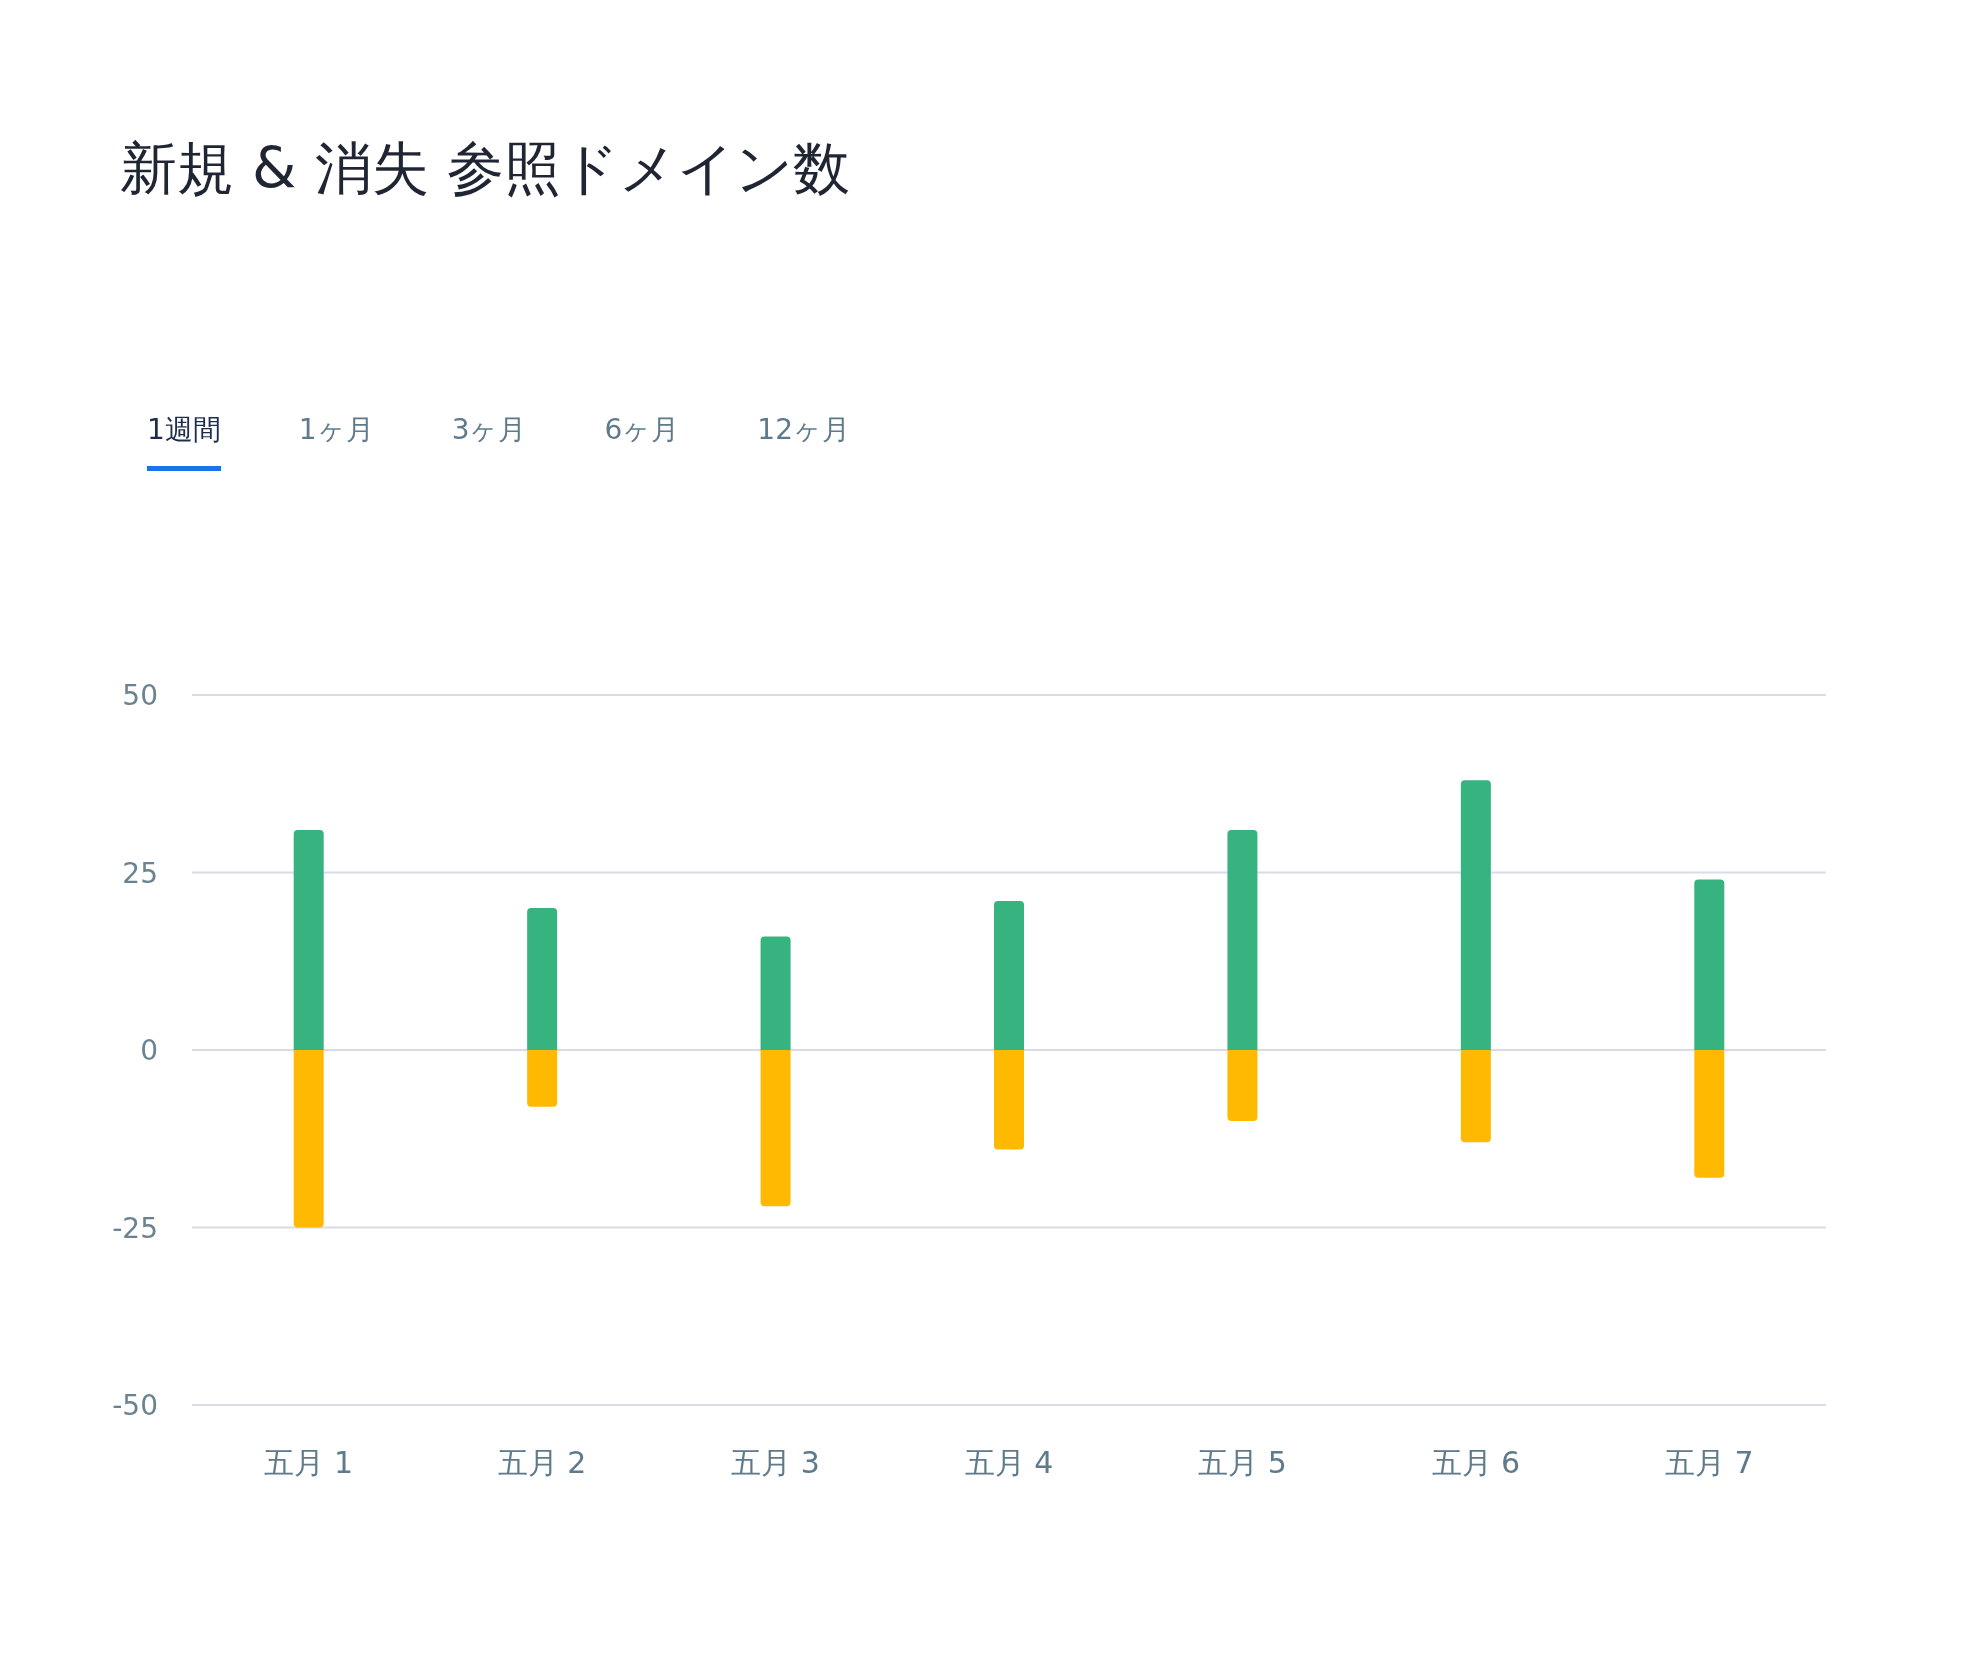  Describe the element at coordinates (135, 1228) in the screenshot. I see `y-axis-label: -25` at that location.